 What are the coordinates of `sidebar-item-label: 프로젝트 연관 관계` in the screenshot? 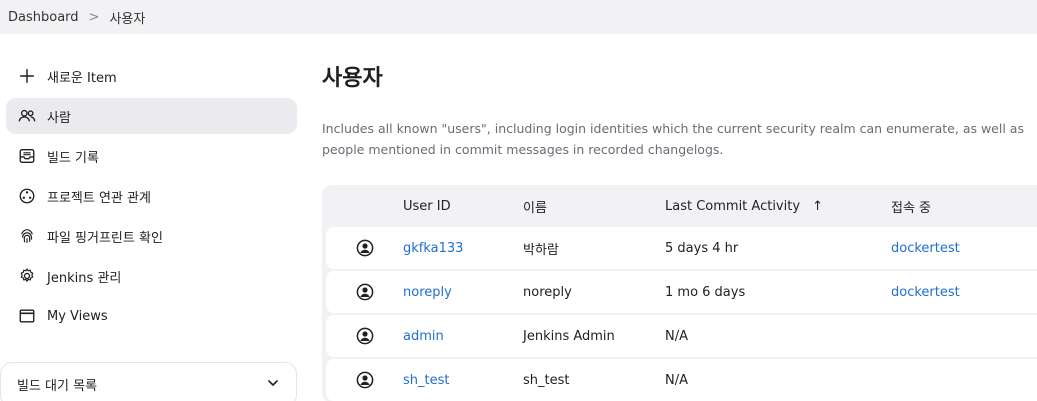 It's located at (99, 198).